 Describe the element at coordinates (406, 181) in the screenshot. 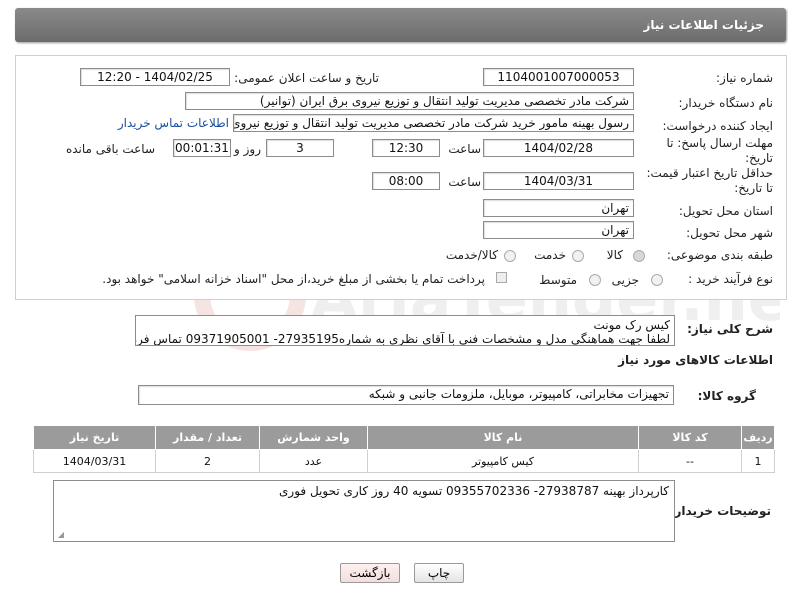

I see `price-validity-time: 08:00` at that location.